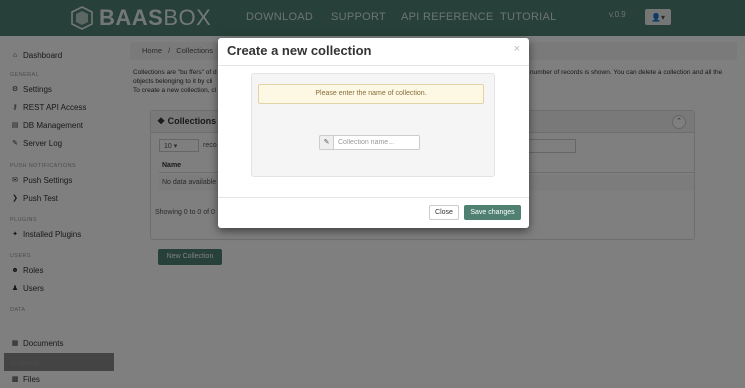 Image resolution: width=745 pixels, height=388 pixels. Describe the element at coordinates (371, 94) in the screenshot. I see `warning-alert: Please enter the name of collection.` at that location.